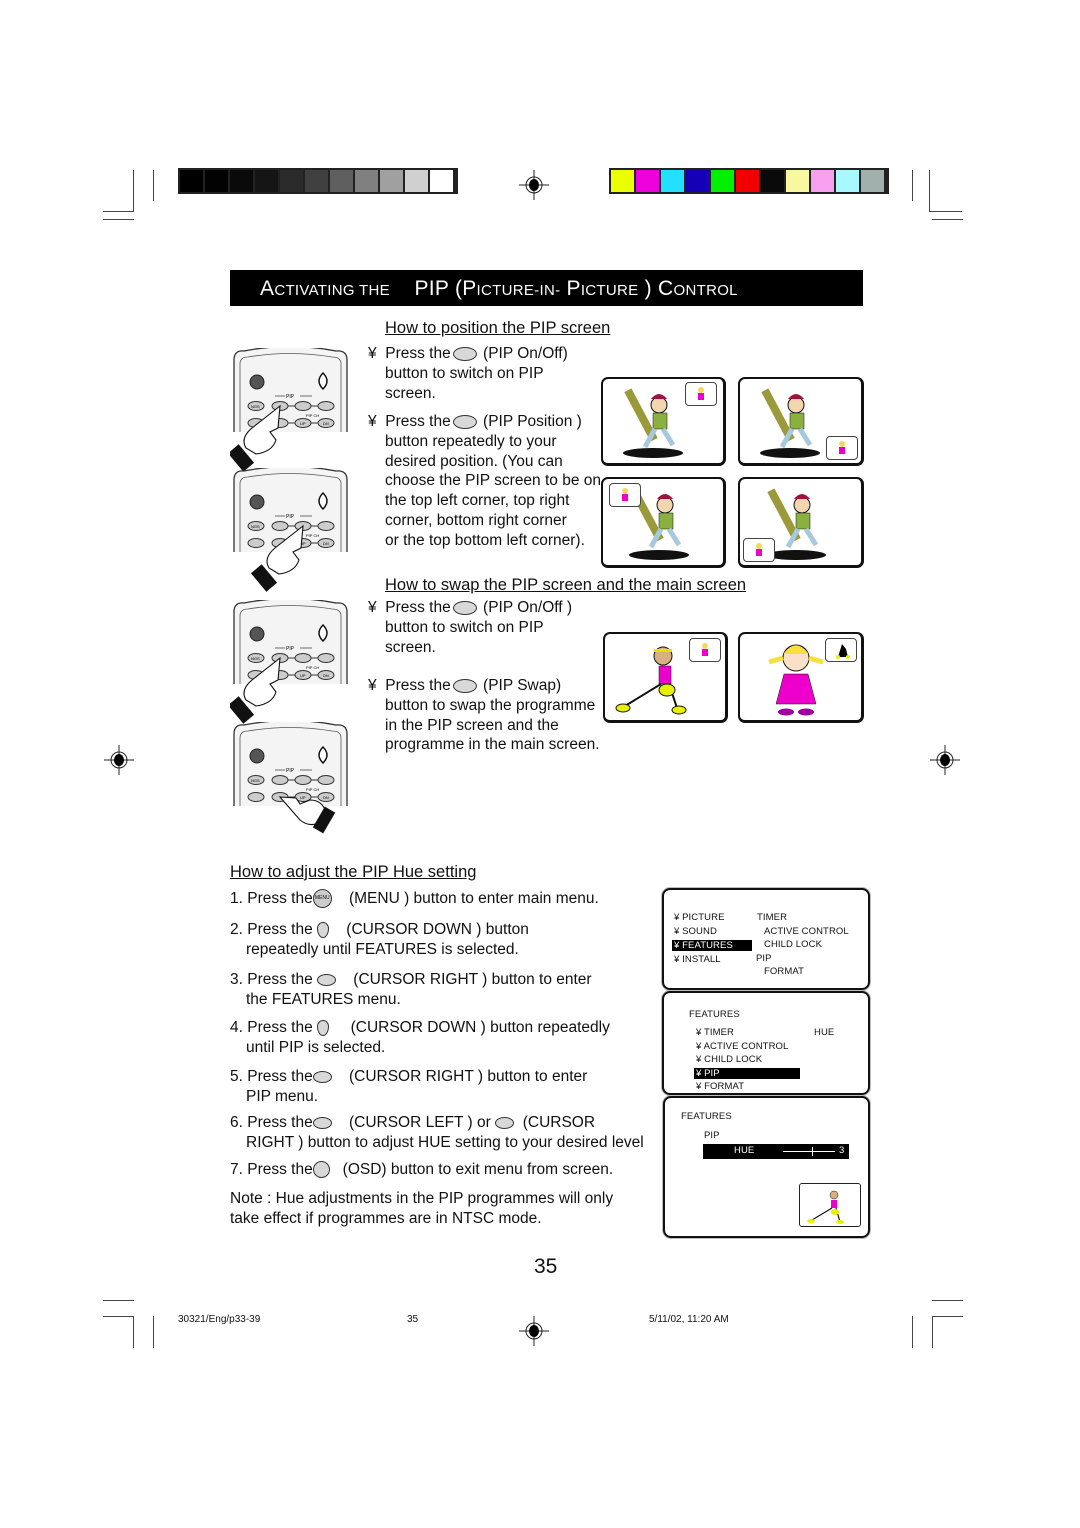 Image resolution: width=1080 pixels, height=1528 pixels. What do you see at coordinates (663, 421) in the screenshot?
I see `tv-screen-pip-top-right` at bounding box center [663, 421].